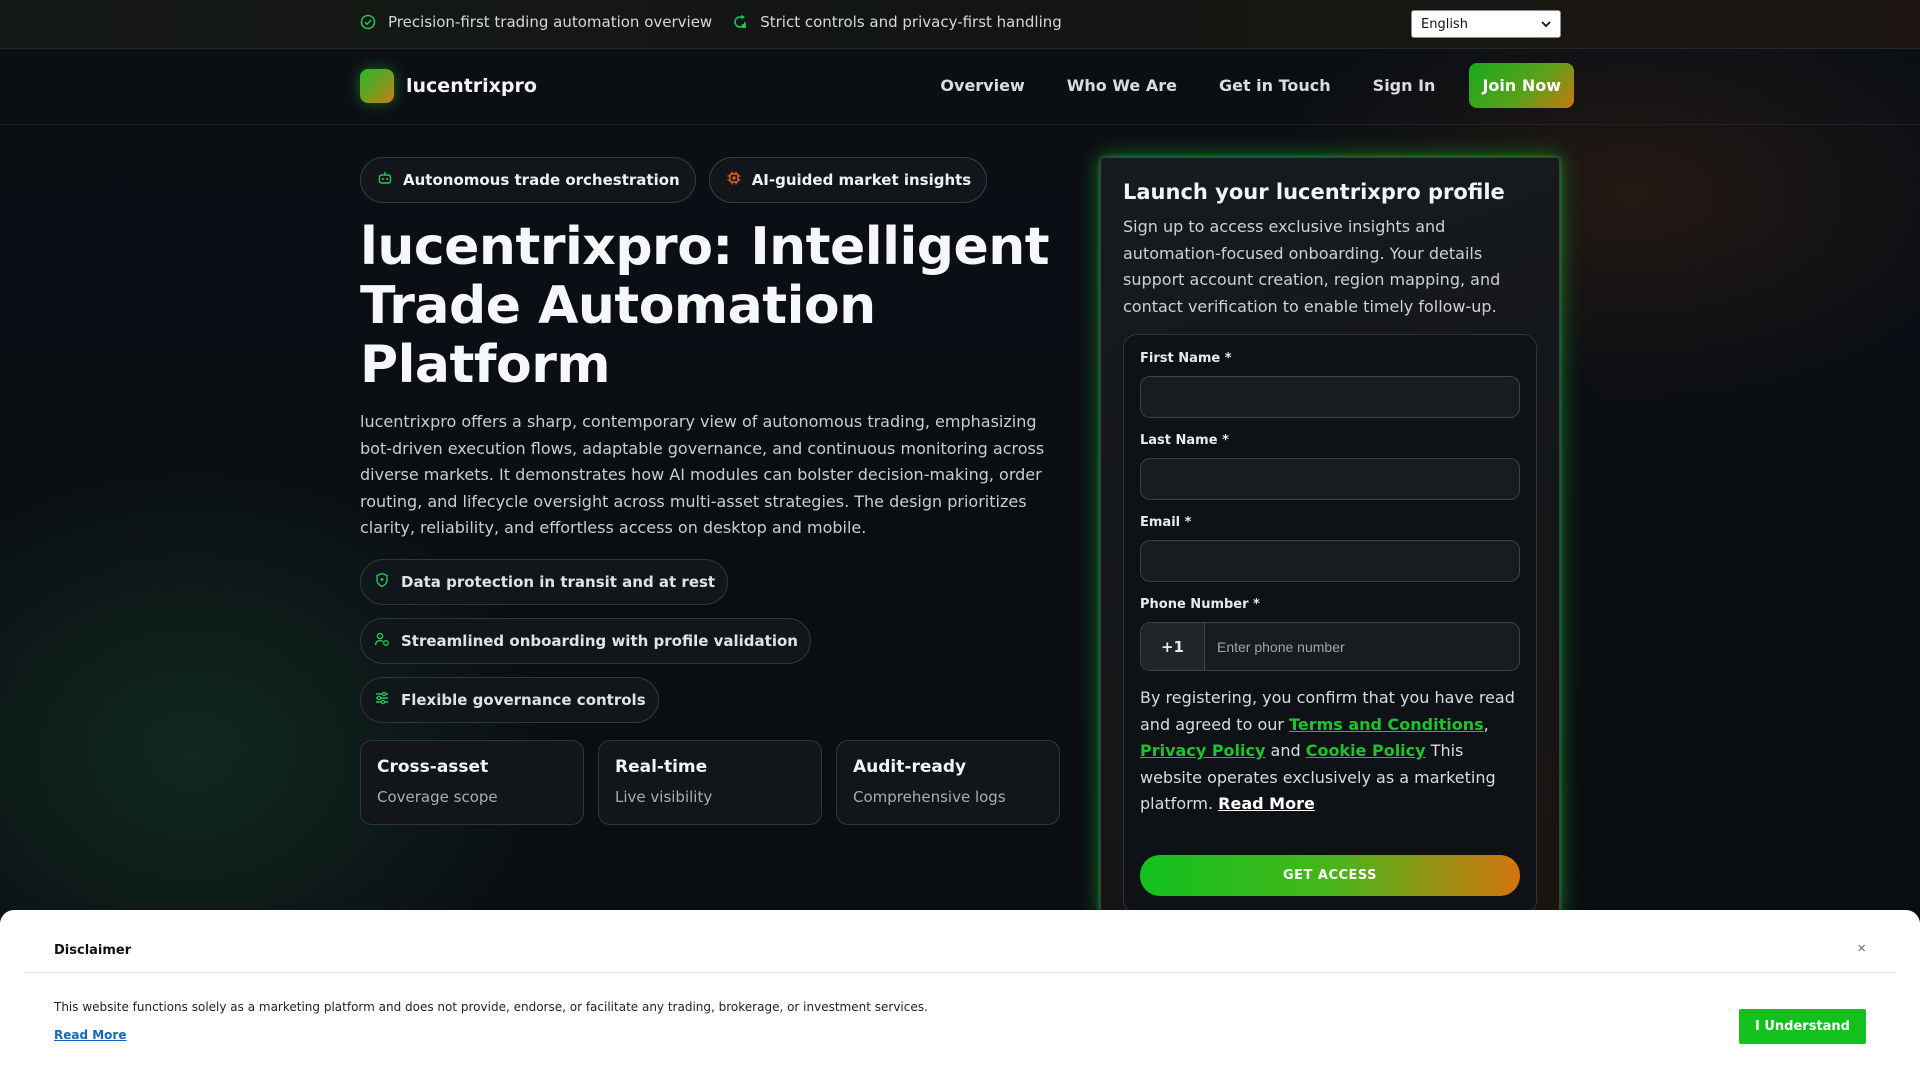 The image size is (1920, 1080). Describe the element at coordinates (960, 972) in the screenshot. I see `divider` at that location.